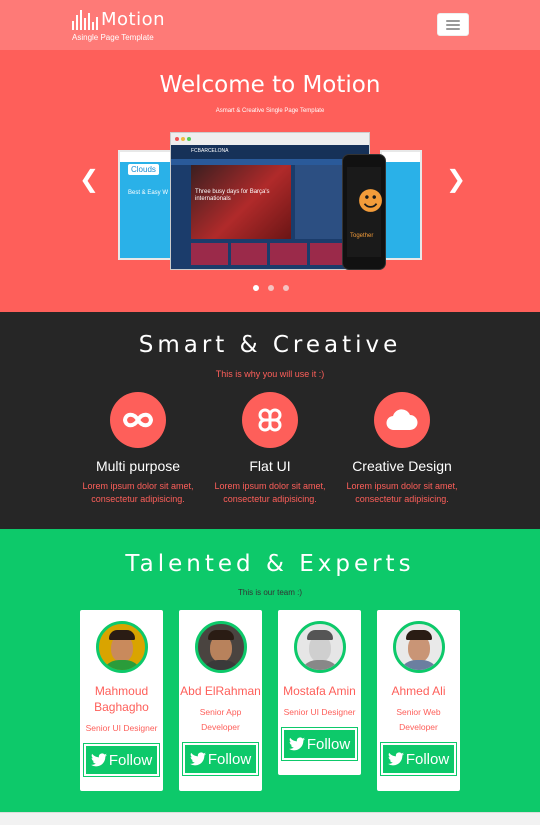 This screenshot has height=825, width=540. What do you see at coordinates (113, 37) in the screenshot?
I see `brand-tagline: Asingle Page Template` at bounding box center [113, 37].